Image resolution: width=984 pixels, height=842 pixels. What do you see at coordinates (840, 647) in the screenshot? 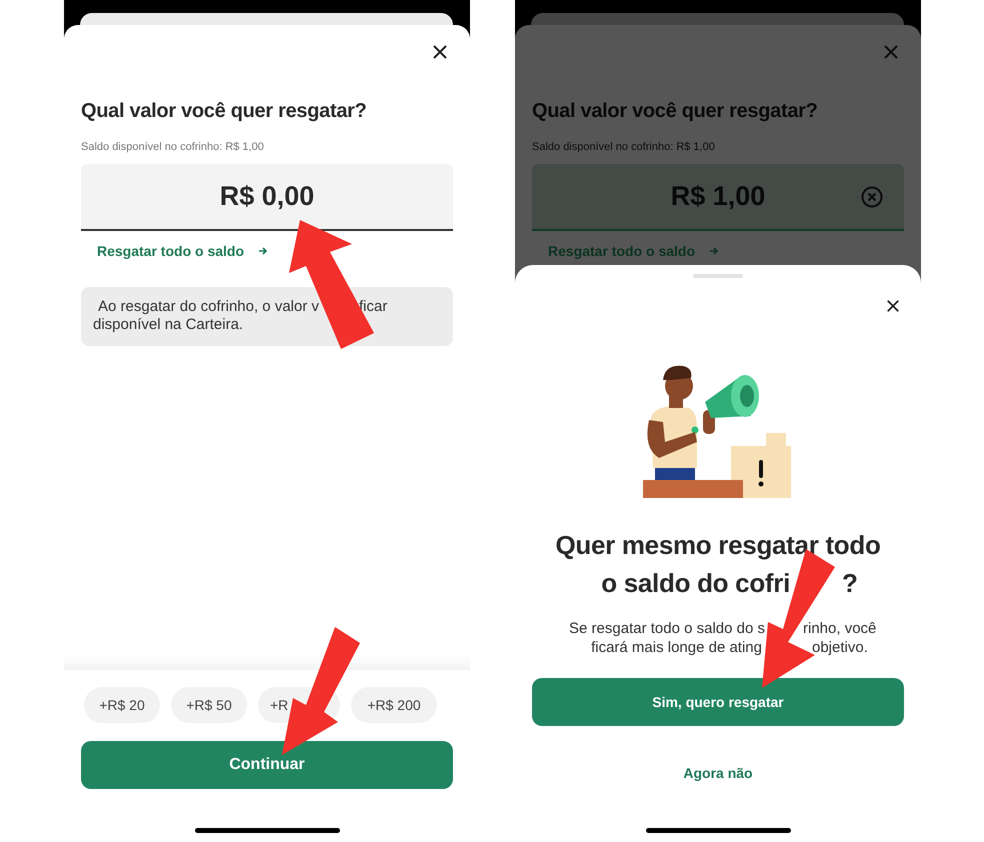
I see `dialog-message: objetivo.` at bounding box center [840, 647].